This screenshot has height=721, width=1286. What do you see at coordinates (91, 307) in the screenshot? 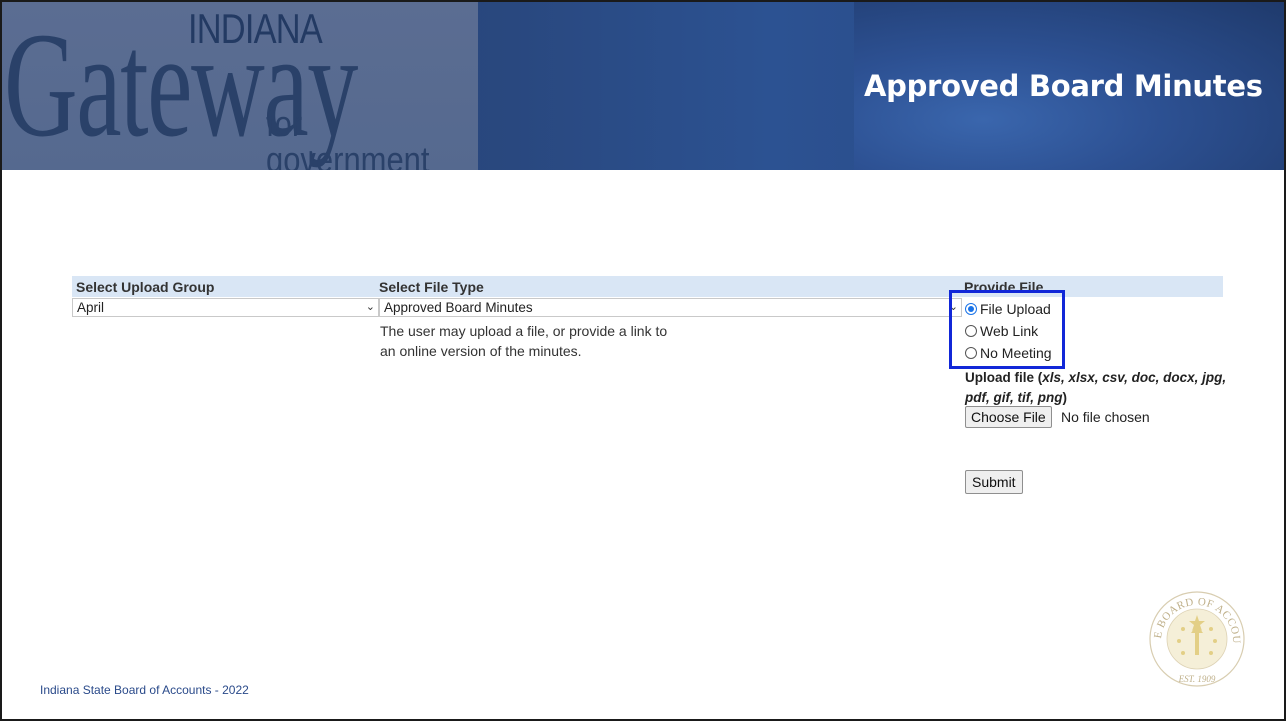
I see `upload-group-value: April` at bounding box center [91, 307].